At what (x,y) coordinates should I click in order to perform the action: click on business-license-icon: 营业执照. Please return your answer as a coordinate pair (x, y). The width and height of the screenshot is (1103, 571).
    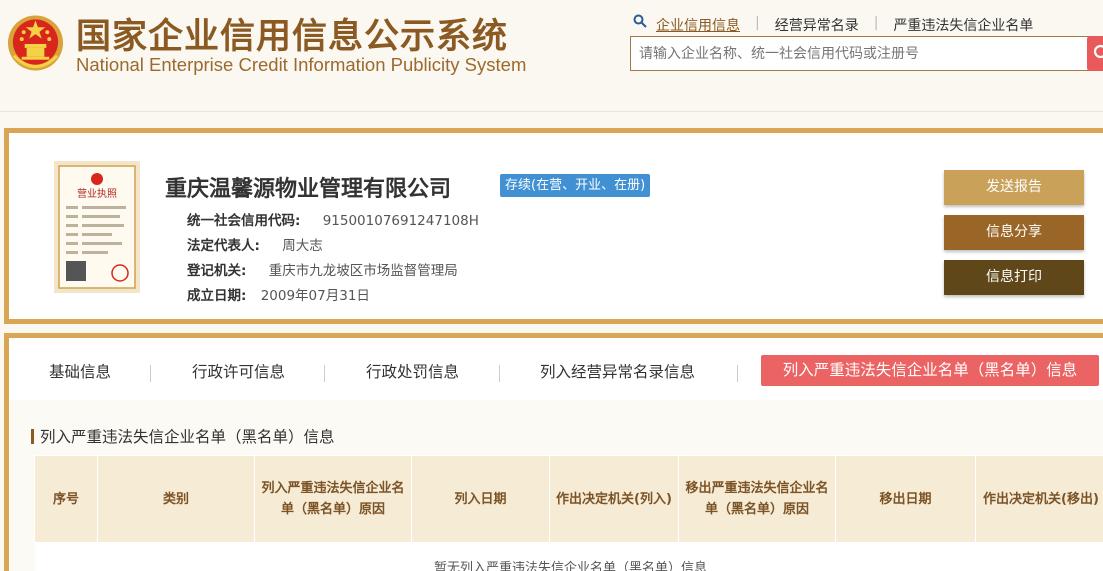
    Looking at the image, I should click on (97, 227).